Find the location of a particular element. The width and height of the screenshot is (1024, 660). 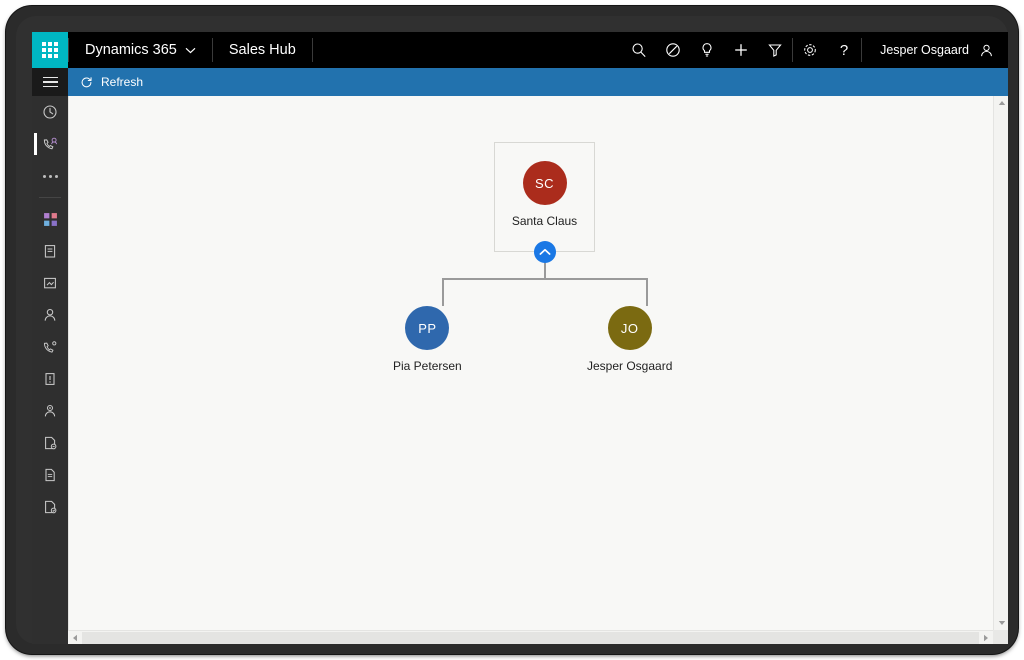

vertical-scrollbar is located at coordinates (1000, 363).